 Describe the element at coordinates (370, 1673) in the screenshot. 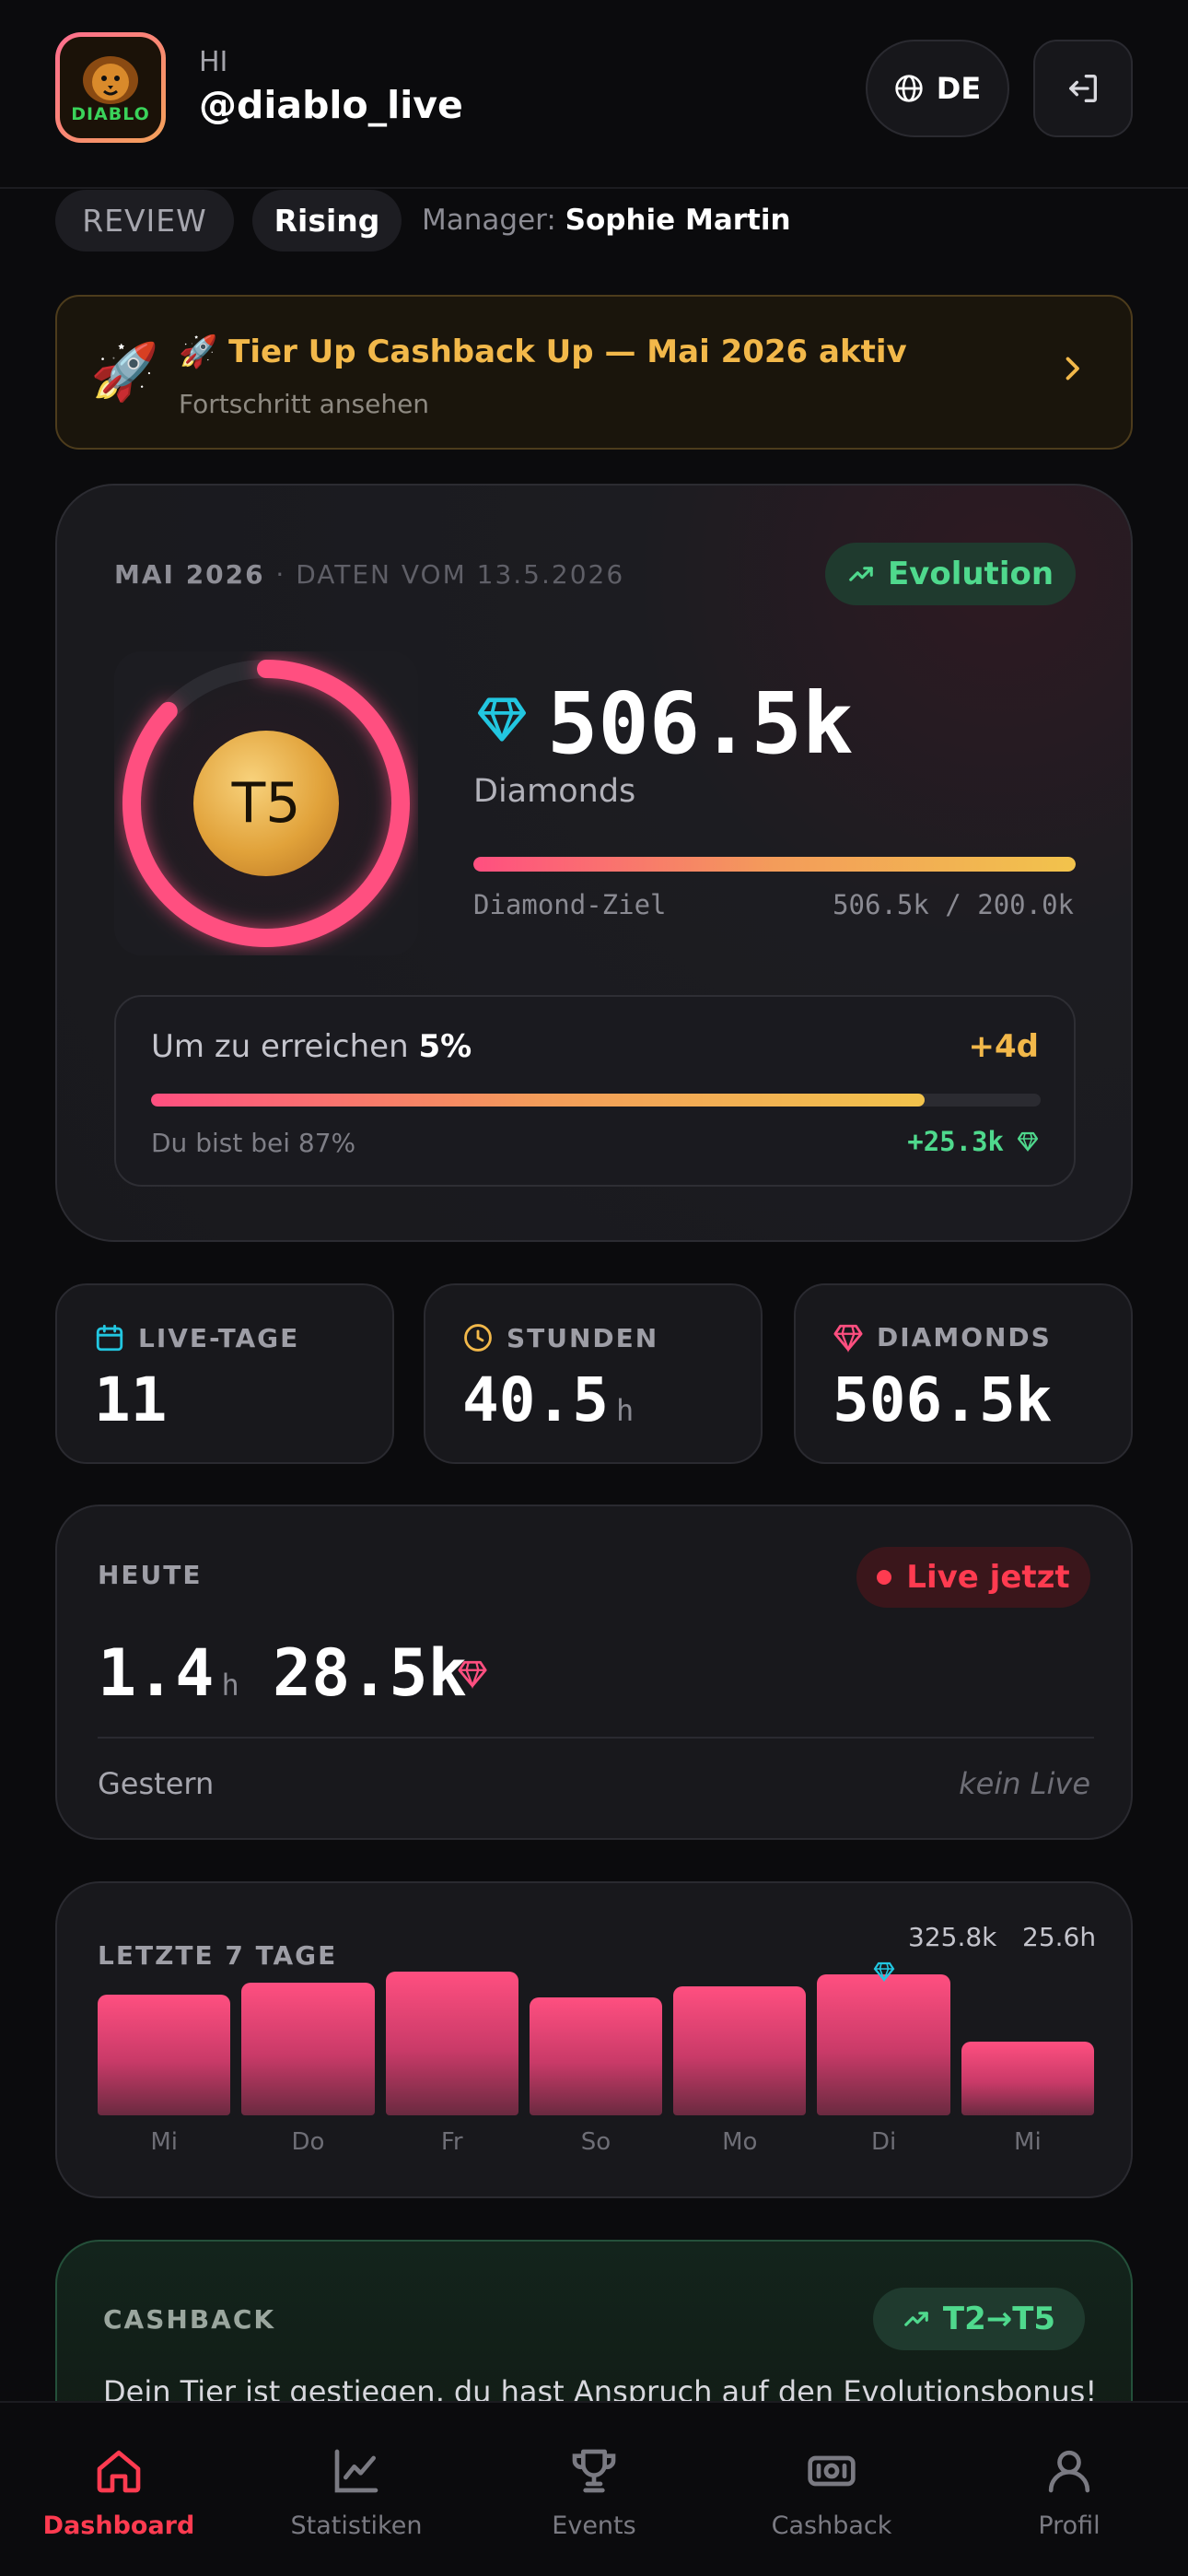

I see `today-diamonds: 28.5k` at that location.